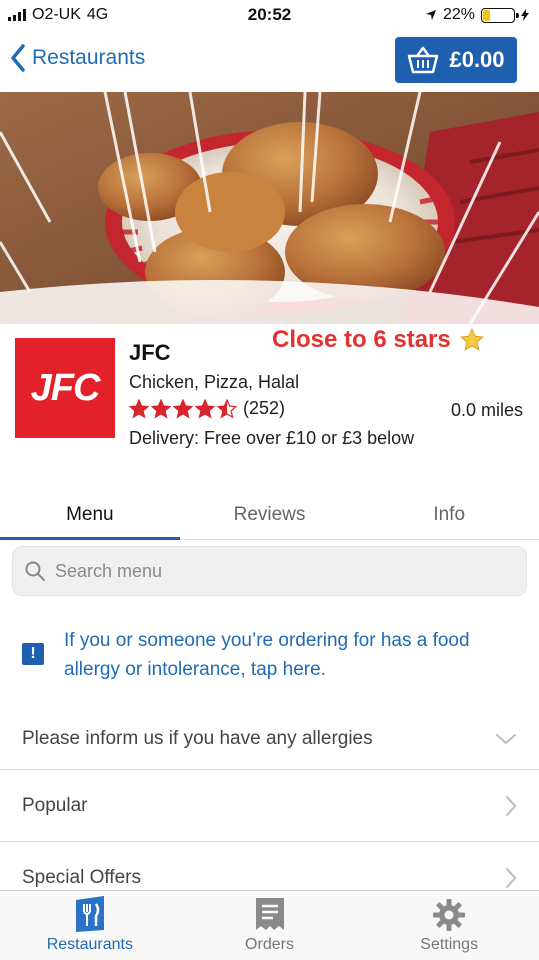 The image size is (539, 960). I want to click on back-label: Restaurants, so click(89, 57).